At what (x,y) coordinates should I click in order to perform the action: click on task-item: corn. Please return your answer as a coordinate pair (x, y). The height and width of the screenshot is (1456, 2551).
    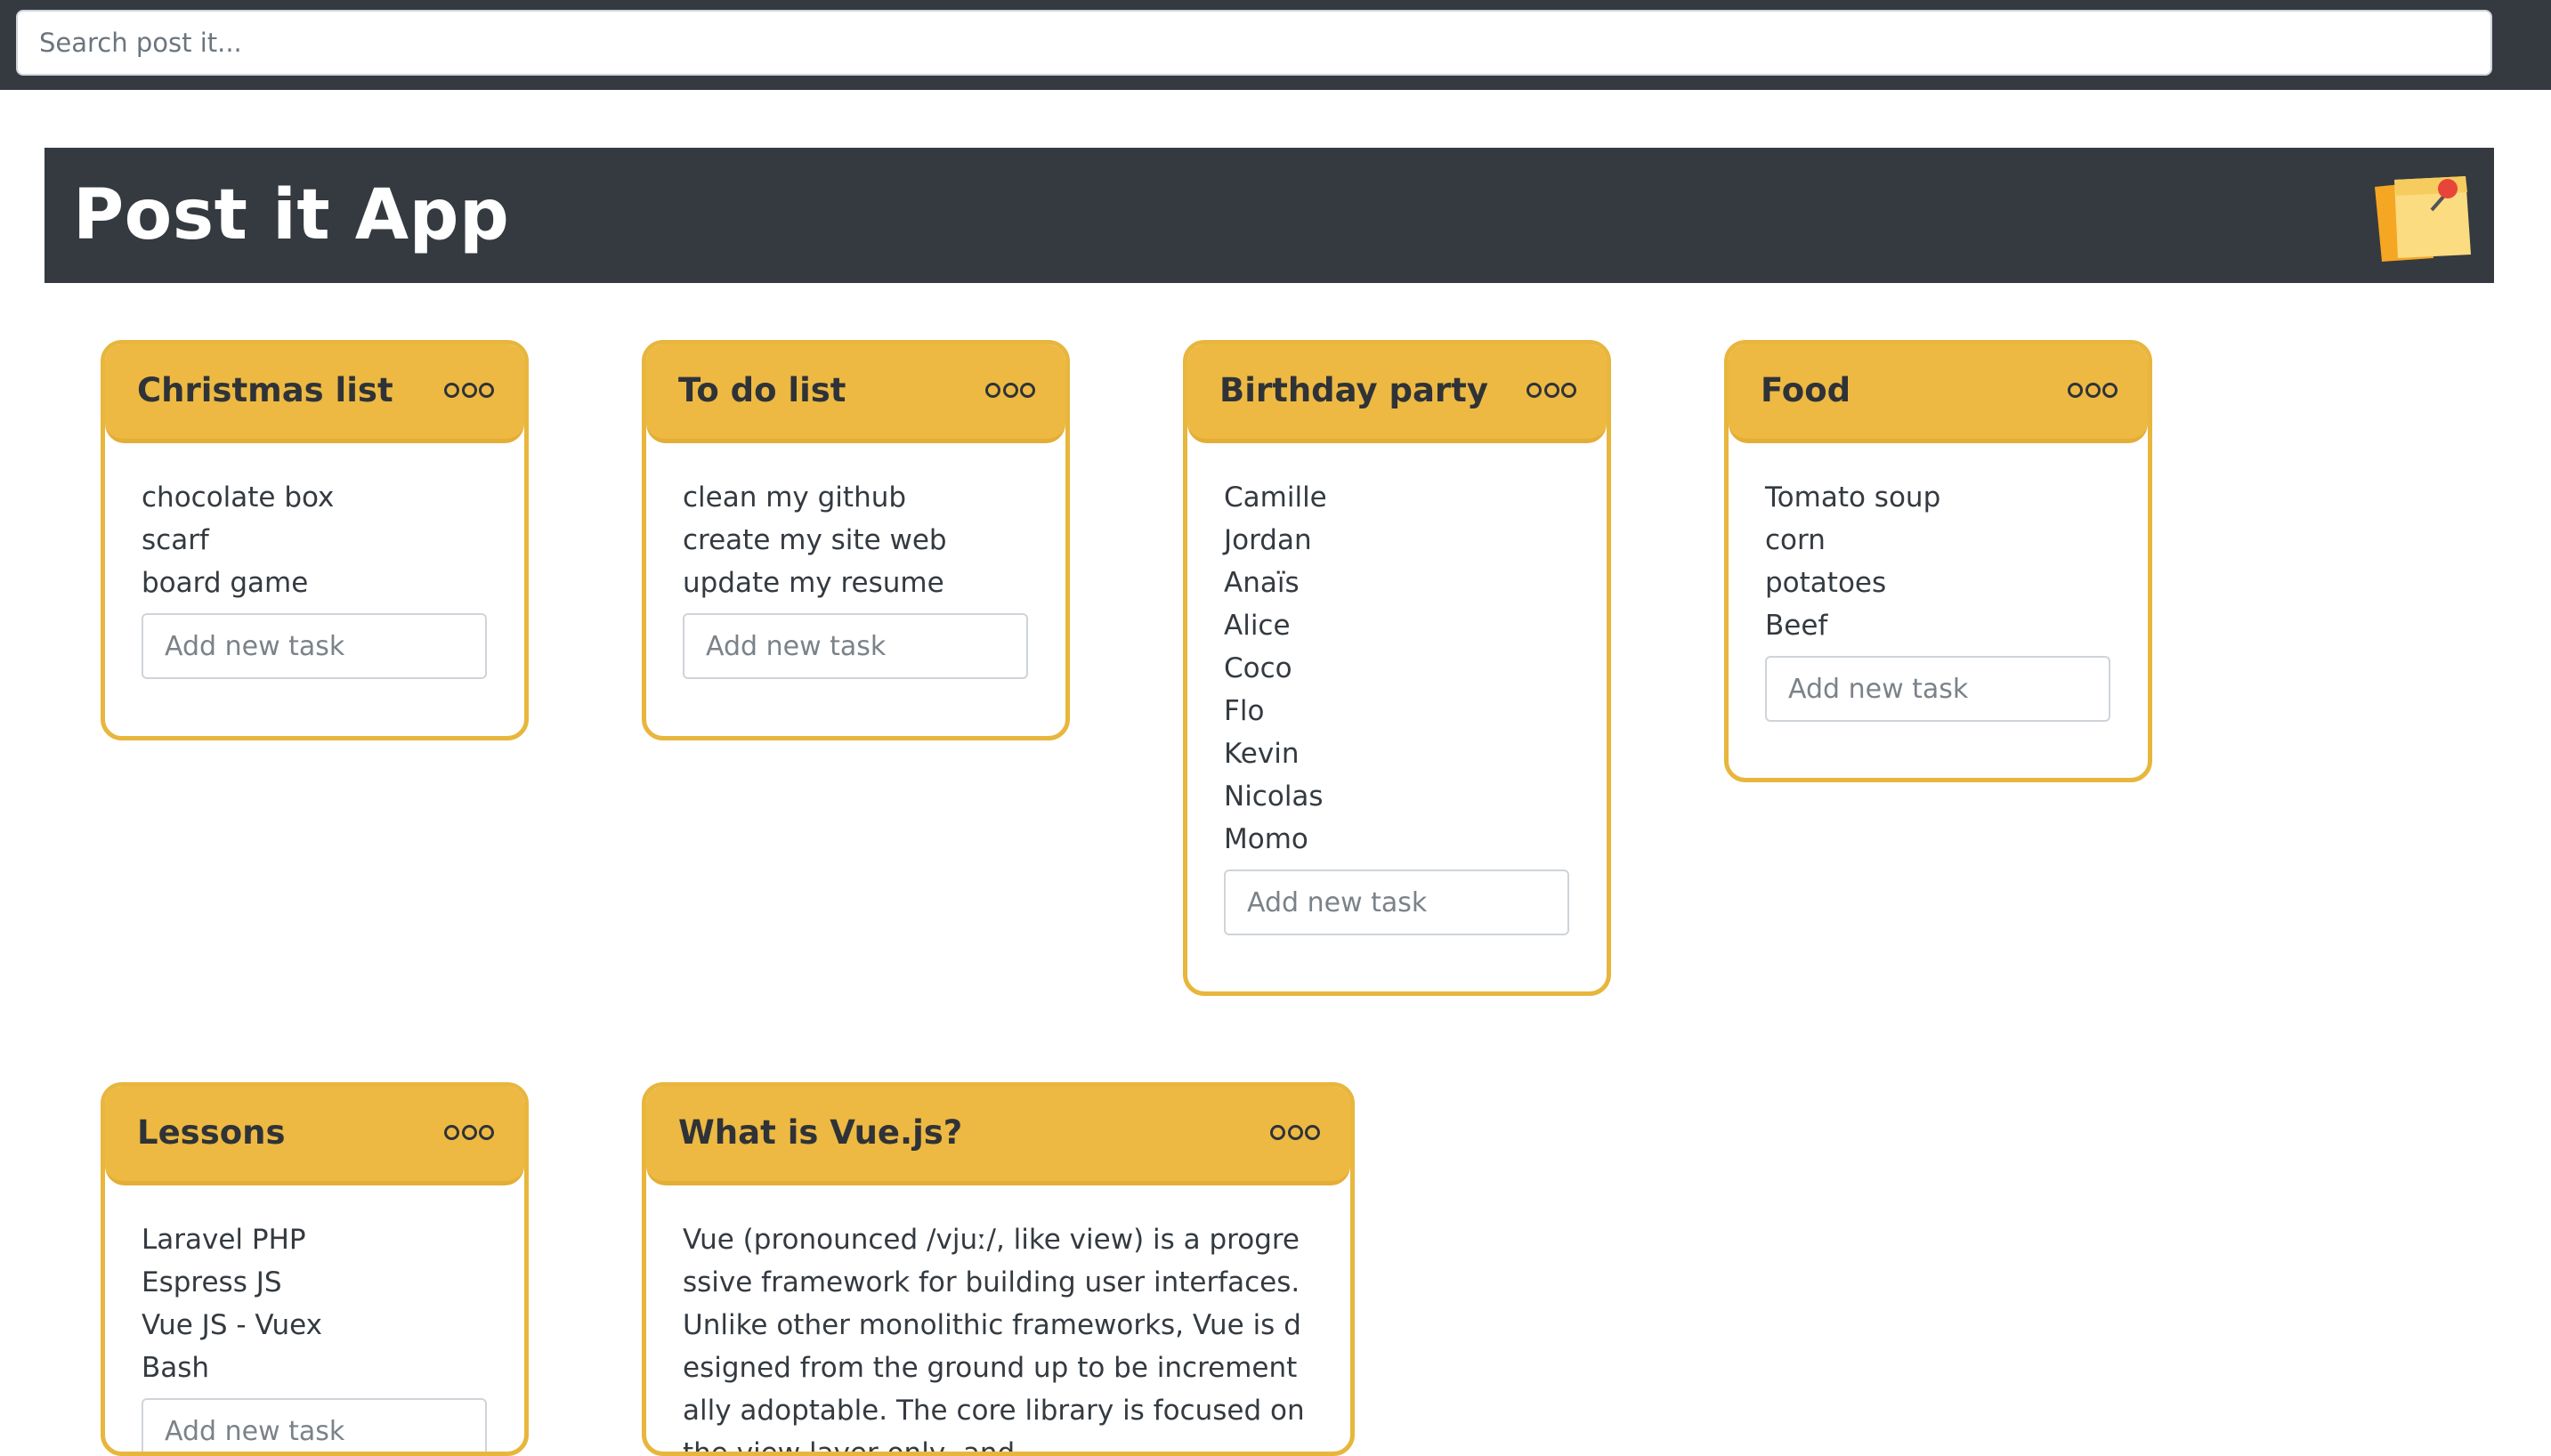
    Looking at the image, I should click on (1795, 540).